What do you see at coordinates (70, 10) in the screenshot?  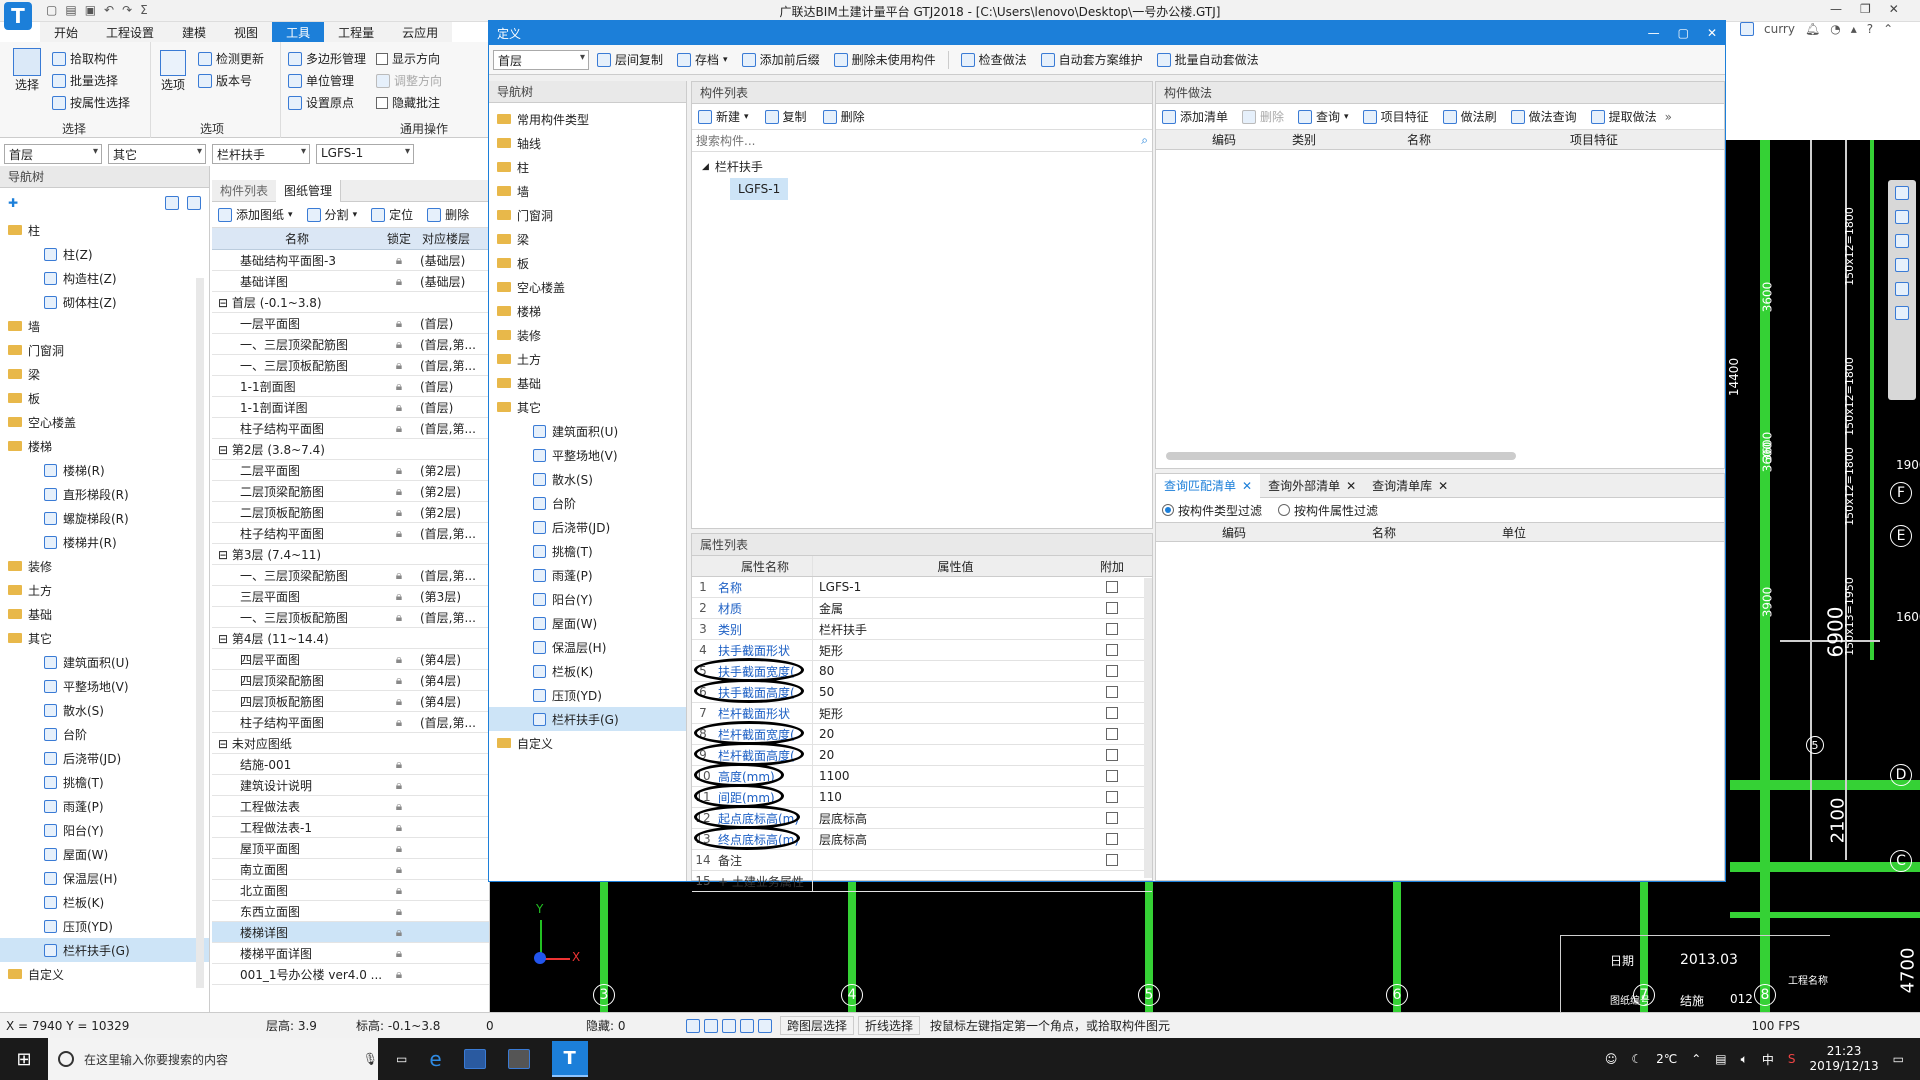 I see `open-file-icon: ▤` at bounding box center [70, 10].